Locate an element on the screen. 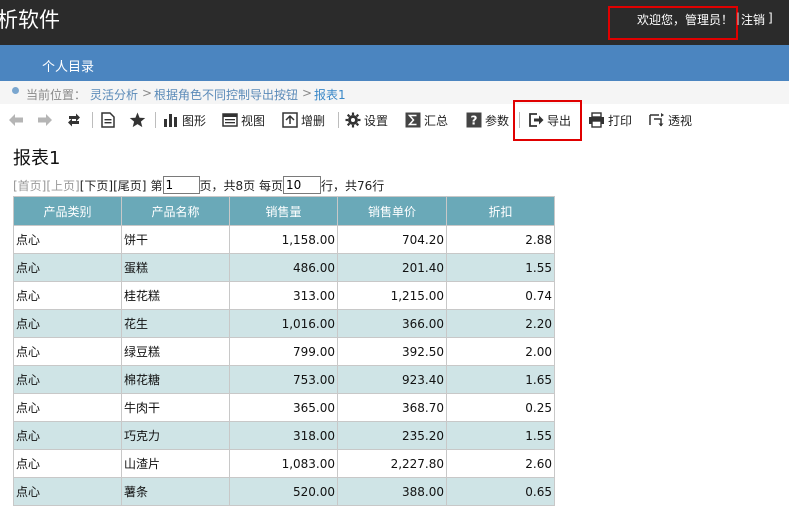 The width and height of the screenshot is (789, 521). gear-icon is located at coordinates (353, 120).